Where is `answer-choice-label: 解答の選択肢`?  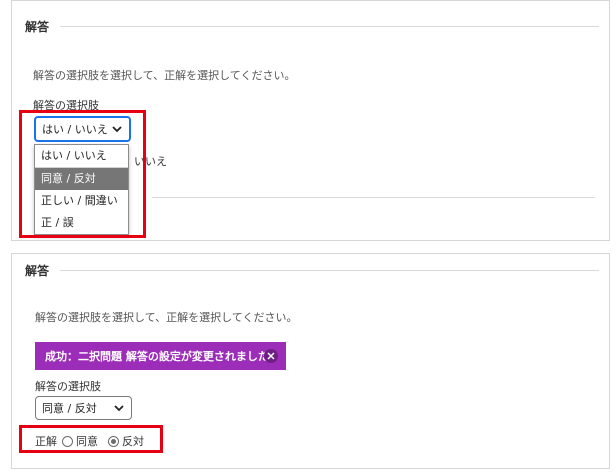 answer-choice-label: 解答の選択肢 is located at coordinates (68, 386).